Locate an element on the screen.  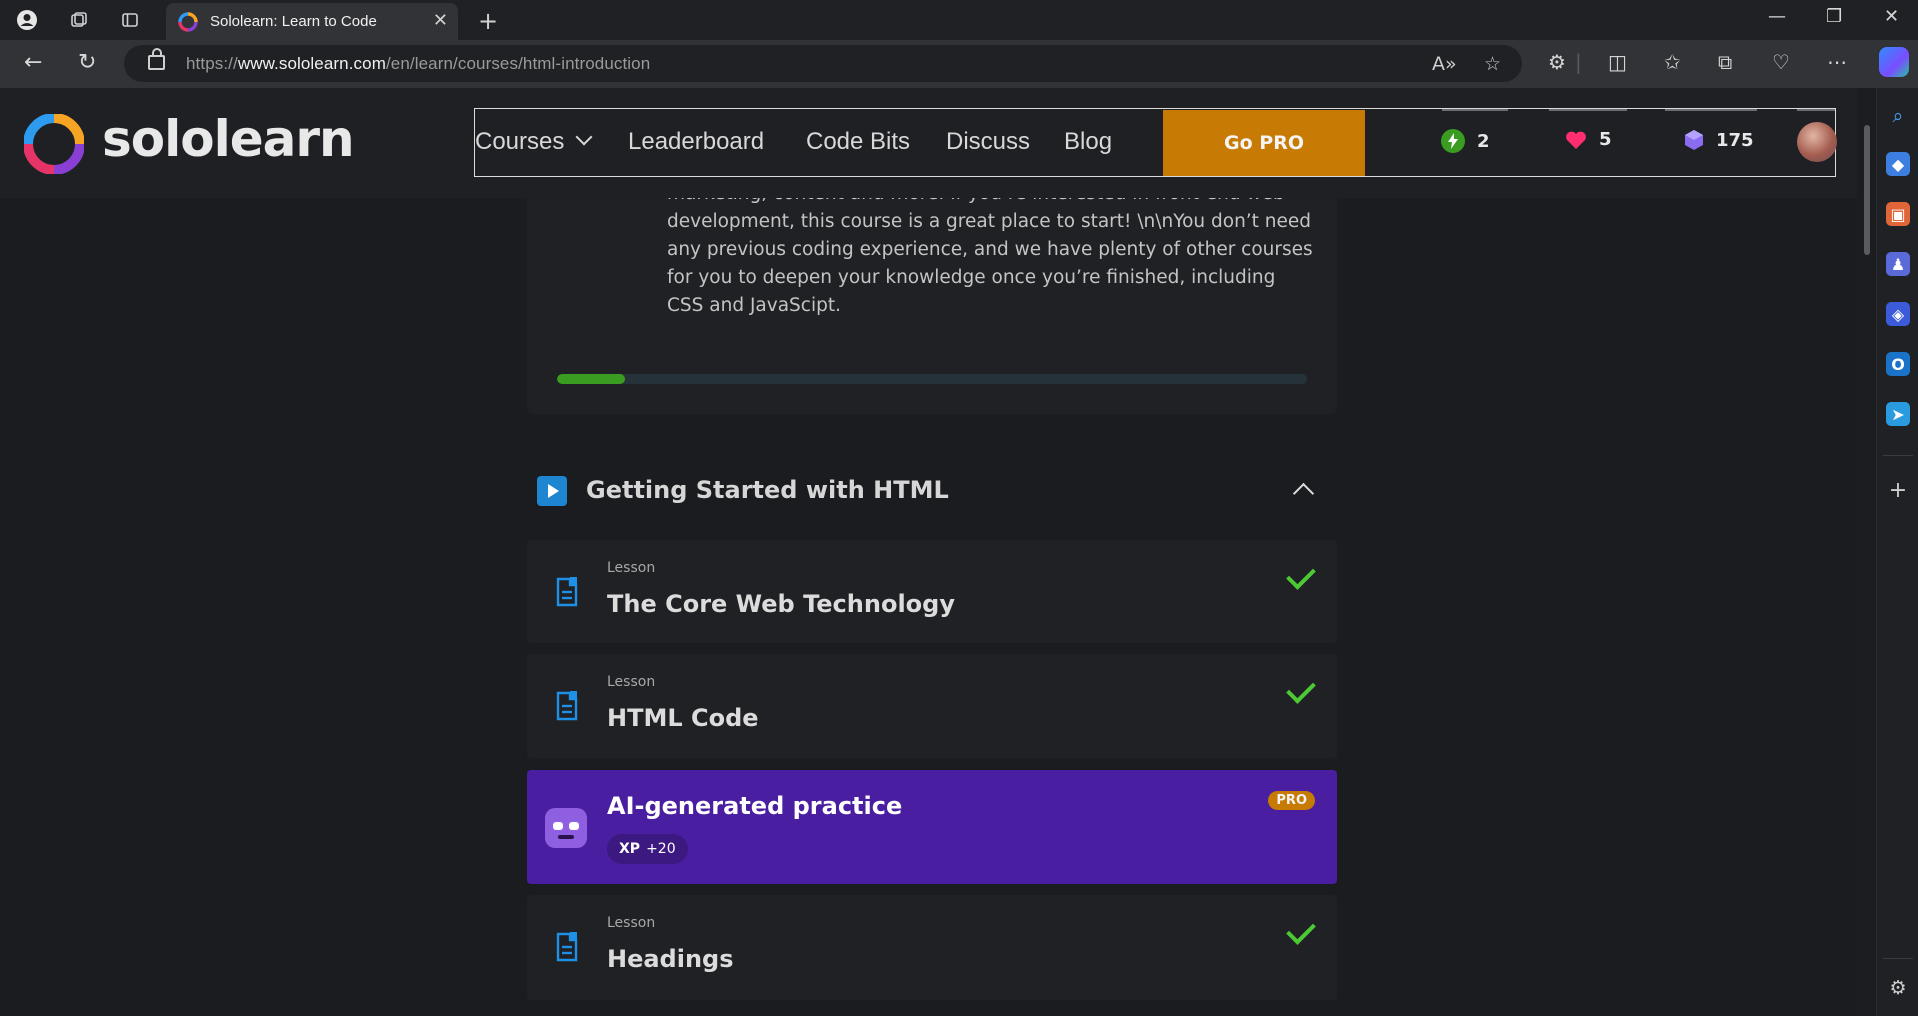
hearts-stat: 5 is located at coordinates (1588, 139).